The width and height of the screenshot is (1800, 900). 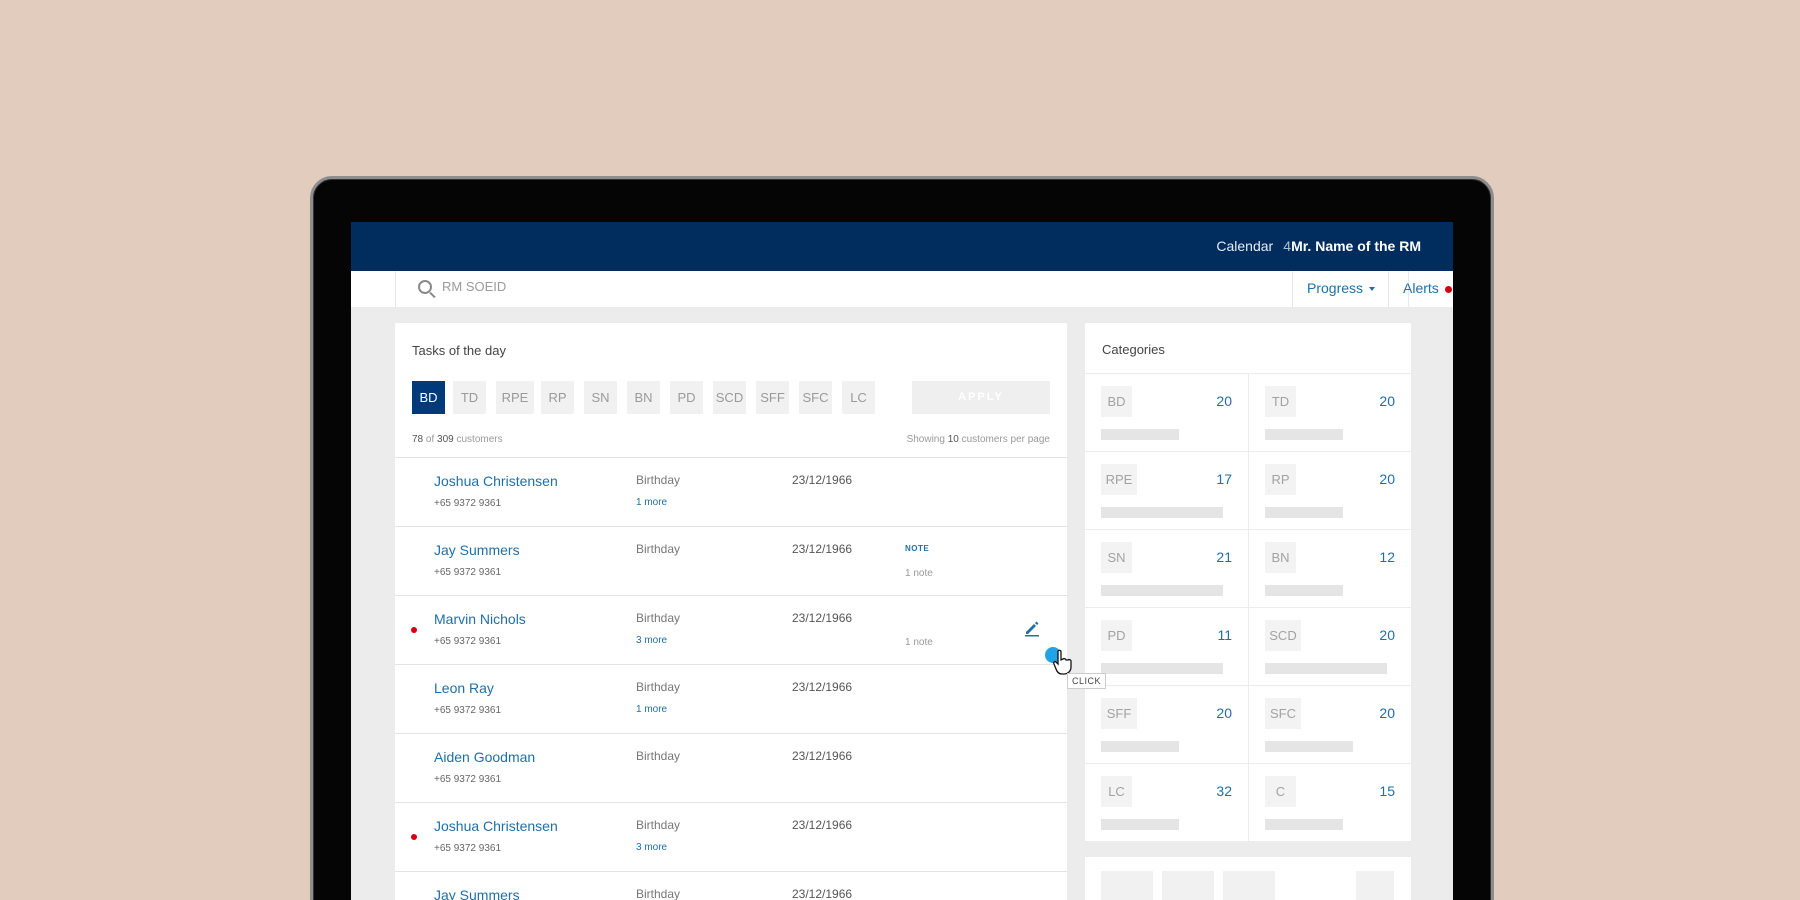 I want to click on filter-chip-rp: RP, so click(x=557, y=397).